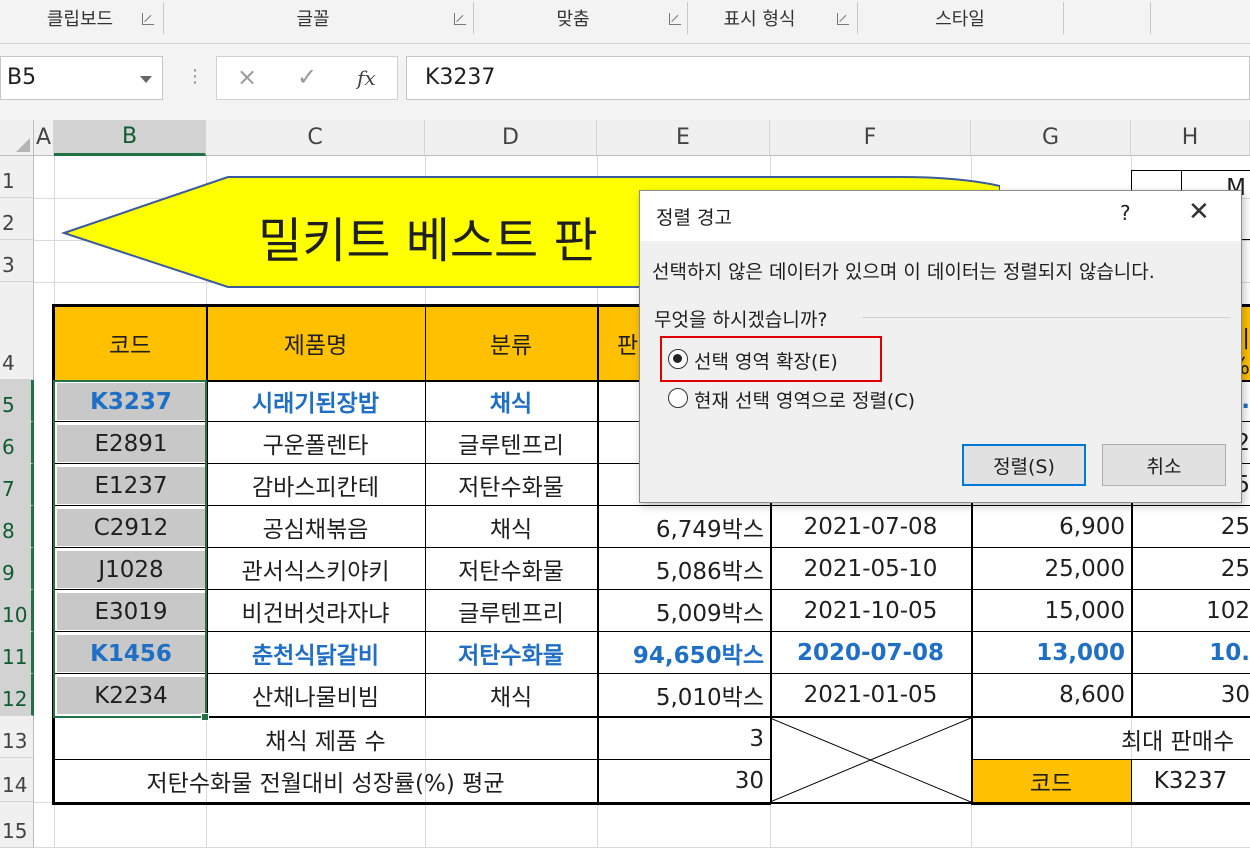  I want to click on selection-range, so click(130, 549).